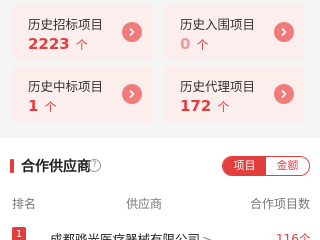 The image size is (320, 240). What do you see at coordinates (244, 166) in the screenshot?
I see `toggle-project: 项目` at bounding box center [244, 166].